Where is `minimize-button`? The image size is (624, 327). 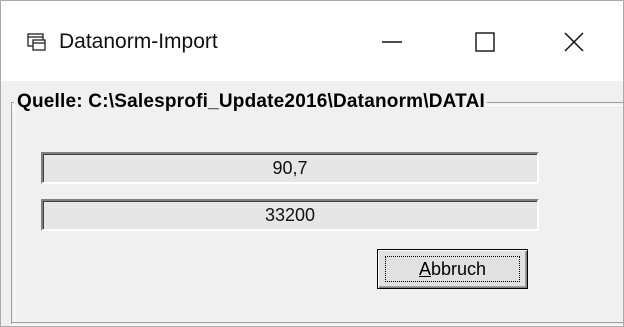
minimize-button is located at coordinates (392, 42).